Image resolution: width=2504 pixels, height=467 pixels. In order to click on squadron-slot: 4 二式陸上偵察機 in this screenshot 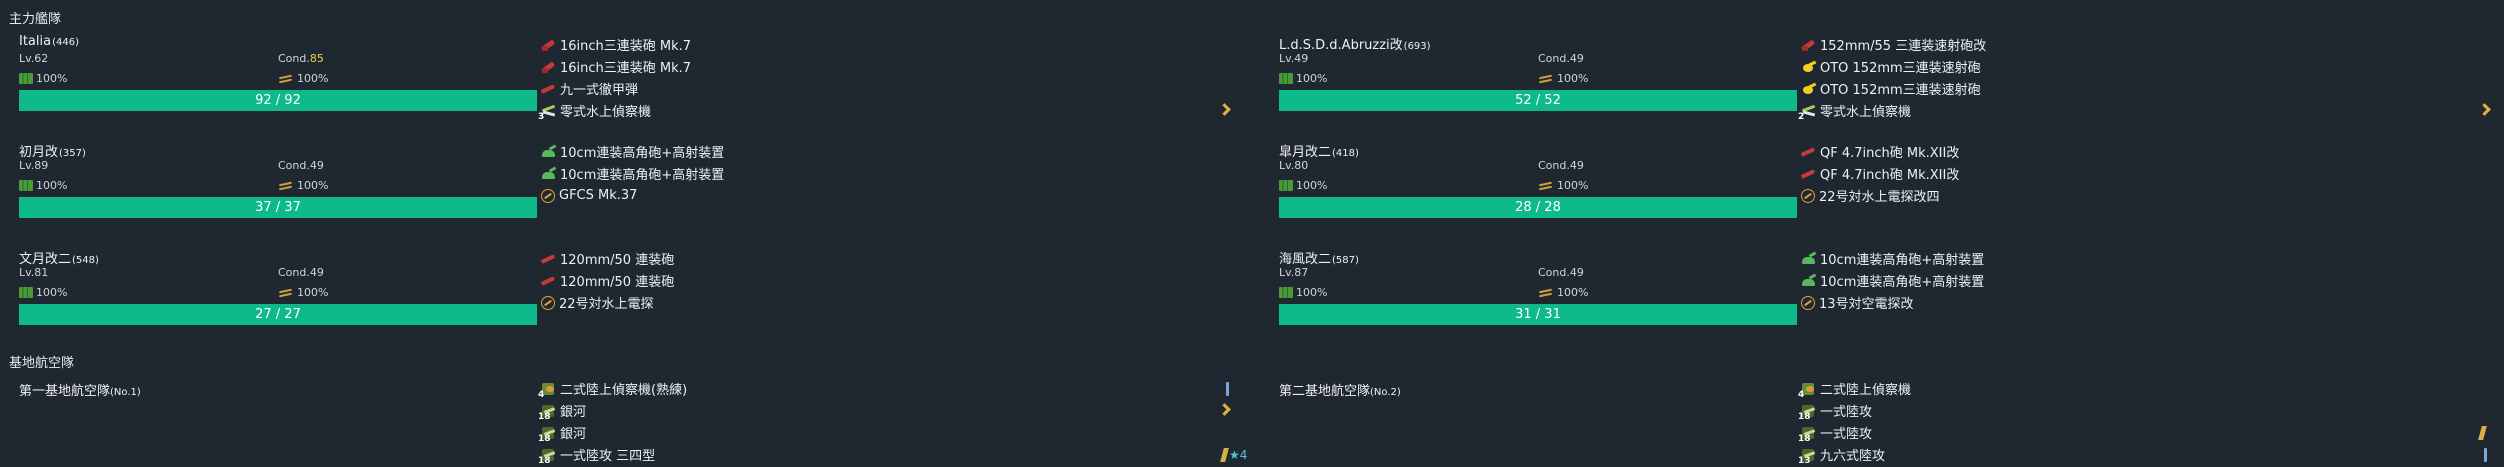, I will do `click(1854, 389)`.